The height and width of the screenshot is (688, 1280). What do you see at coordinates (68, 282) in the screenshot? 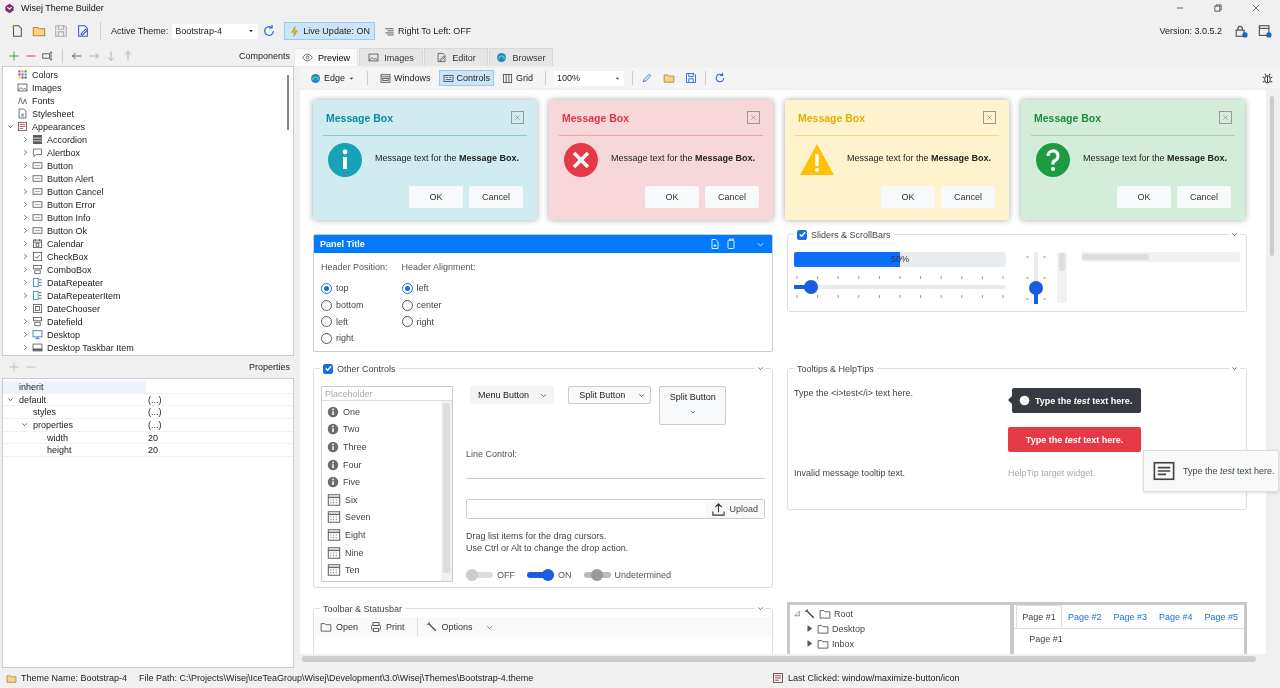
I see `tree-item: DataRepeater` at bounding box center [68, 282].